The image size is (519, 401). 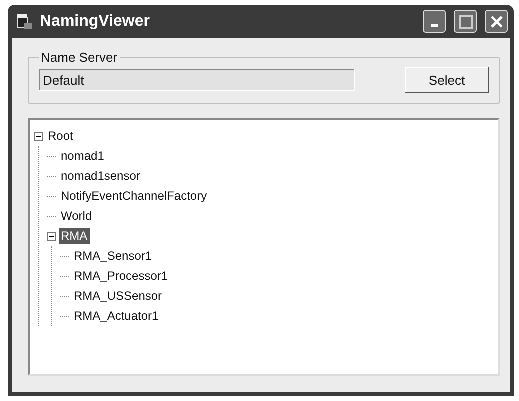 I want to click on app-icon, so click(x=25, y=21).